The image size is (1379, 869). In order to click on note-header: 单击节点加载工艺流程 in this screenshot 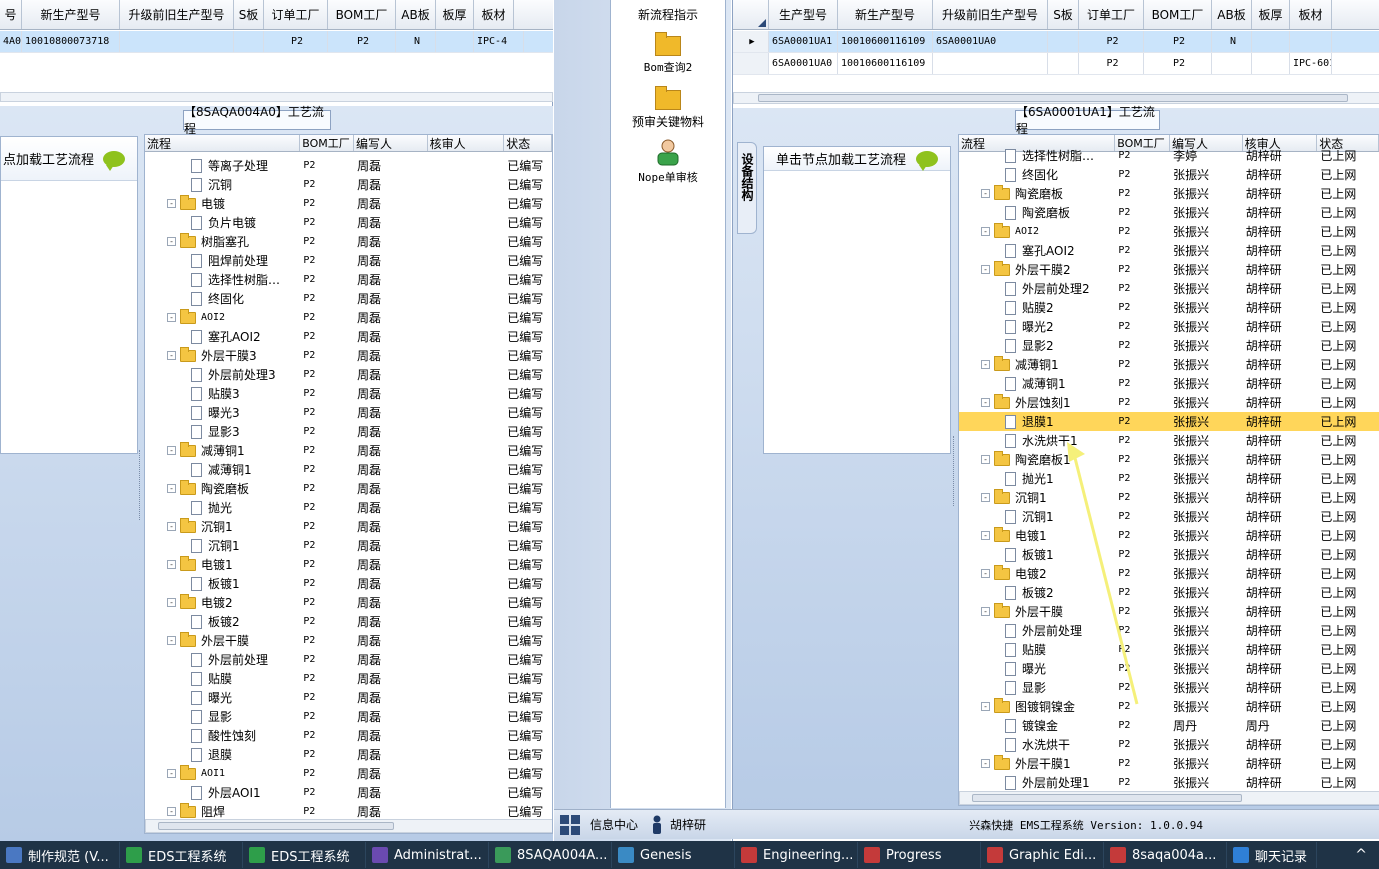, I will do `click(857, 159)`.